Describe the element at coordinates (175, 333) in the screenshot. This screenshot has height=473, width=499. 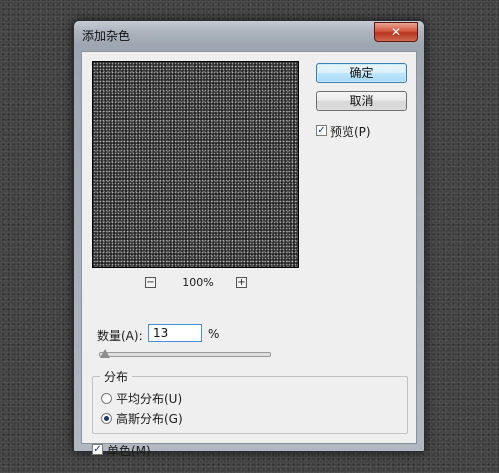
I see `amount-input: 13` at that location.